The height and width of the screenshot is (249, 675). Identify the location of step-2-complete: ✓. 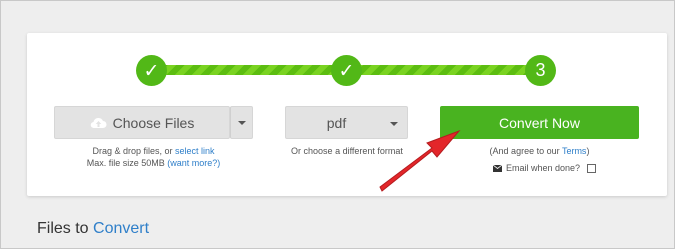
(346, 70).